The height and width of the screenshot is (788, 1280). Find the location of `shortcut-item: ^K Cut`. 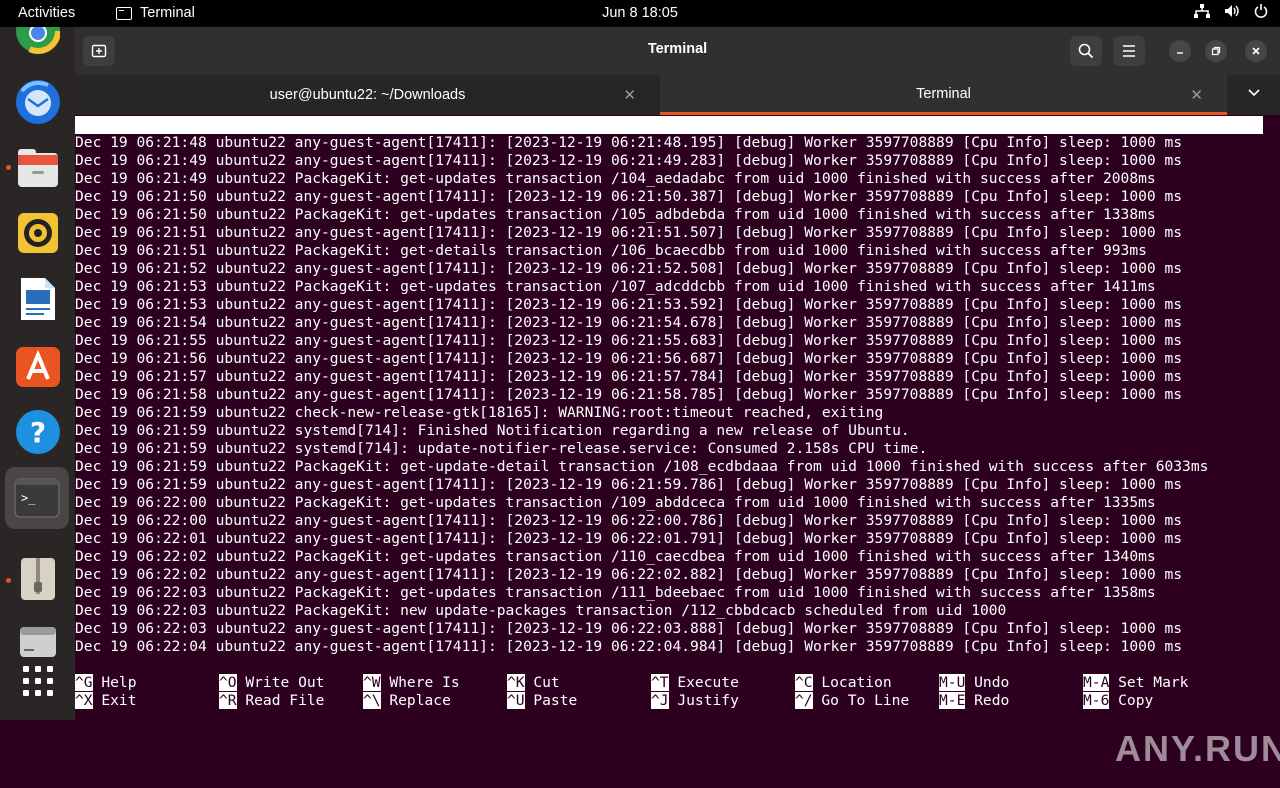

shortcut-item: ^K Cut is located at coordinates (533, 683).